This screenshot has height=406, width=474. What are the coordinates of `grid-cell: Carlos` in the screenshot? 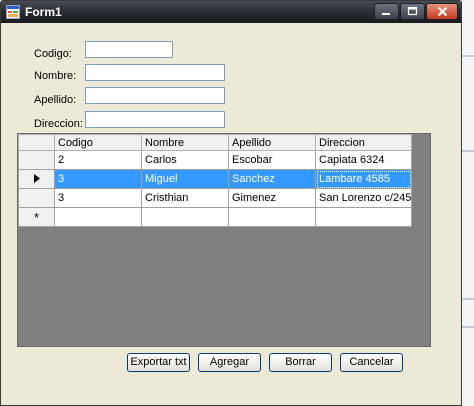 It's located at (185, 160).